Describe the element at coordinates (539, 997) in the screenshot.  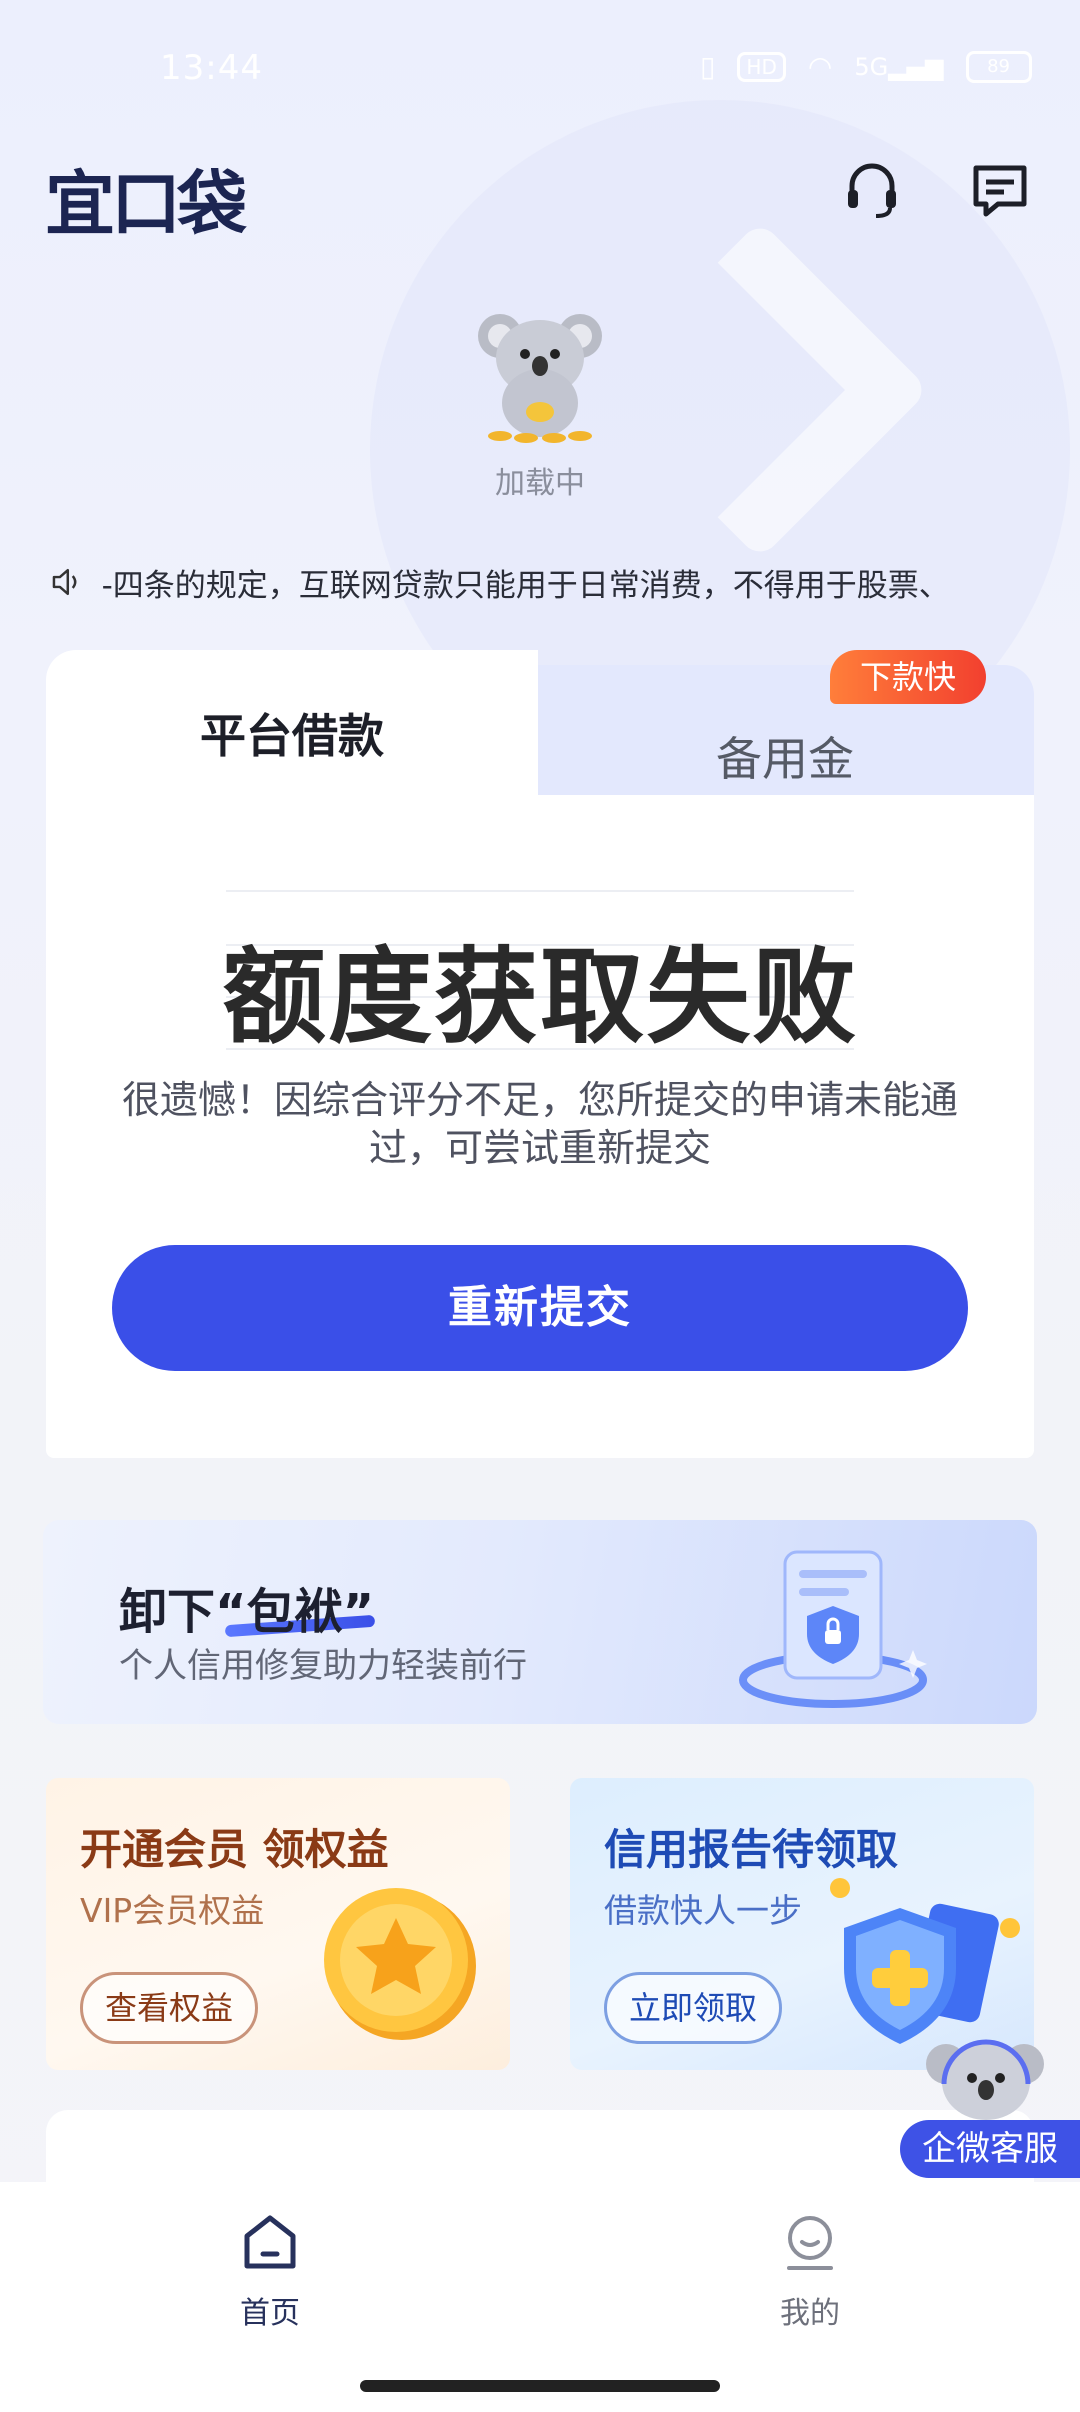
I see `status-title: 额度获取失败` at that location.